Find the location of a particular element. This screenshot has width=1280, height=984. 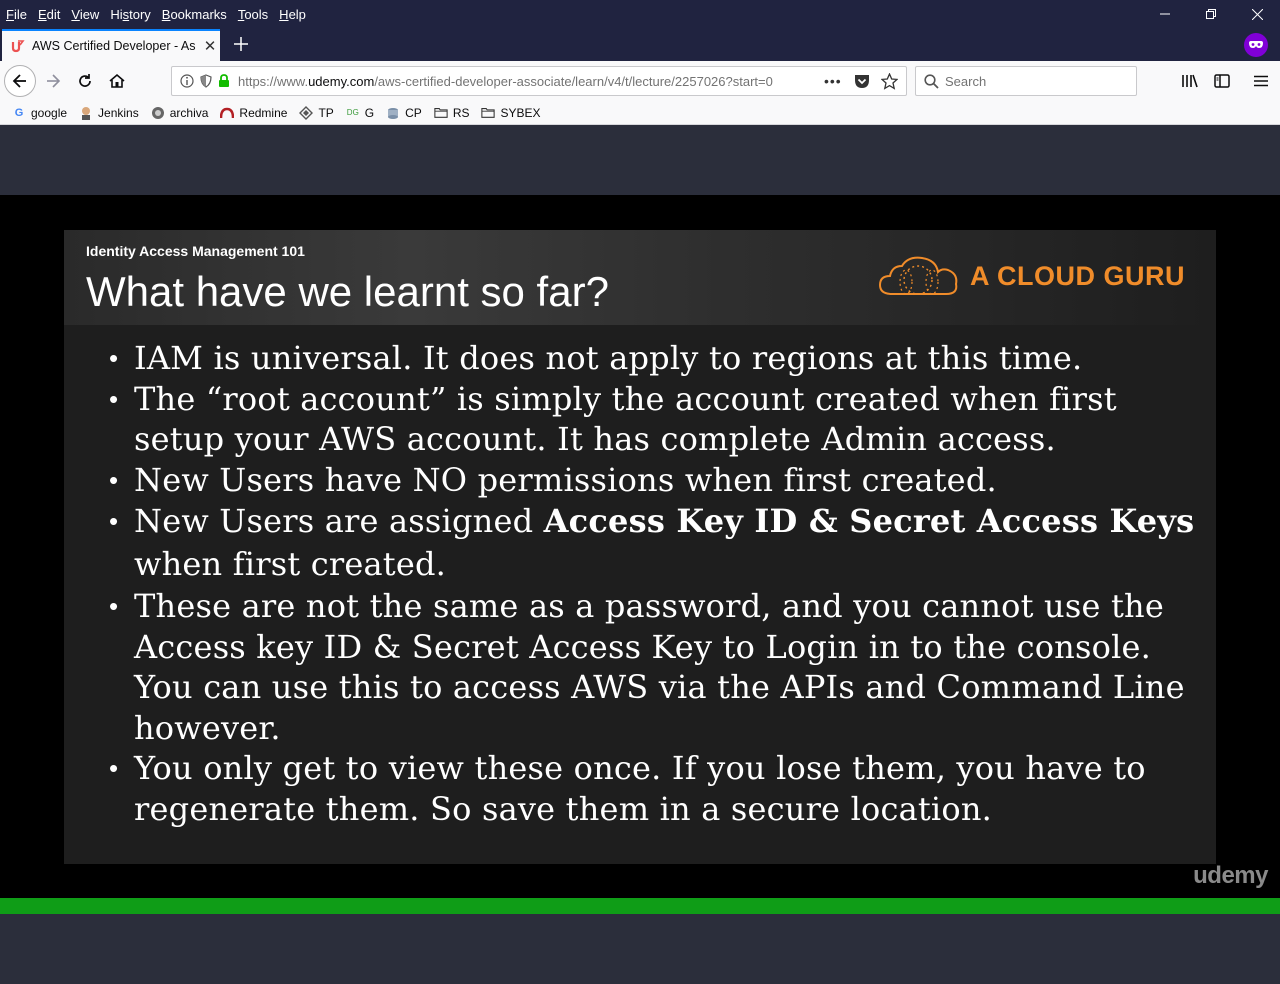

tracking-shield-icon is located at coordinates (206, 81).